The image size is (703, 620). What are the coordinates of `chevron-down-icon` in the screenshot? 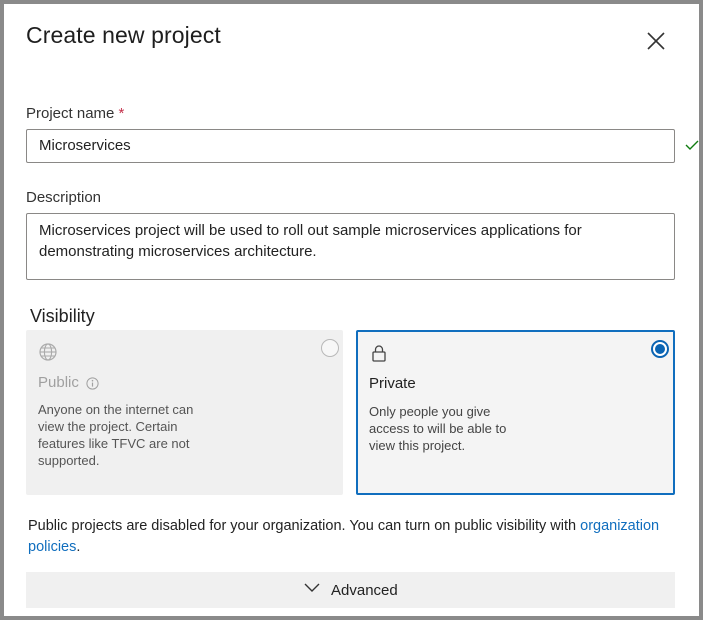 It's located at (312, 587).